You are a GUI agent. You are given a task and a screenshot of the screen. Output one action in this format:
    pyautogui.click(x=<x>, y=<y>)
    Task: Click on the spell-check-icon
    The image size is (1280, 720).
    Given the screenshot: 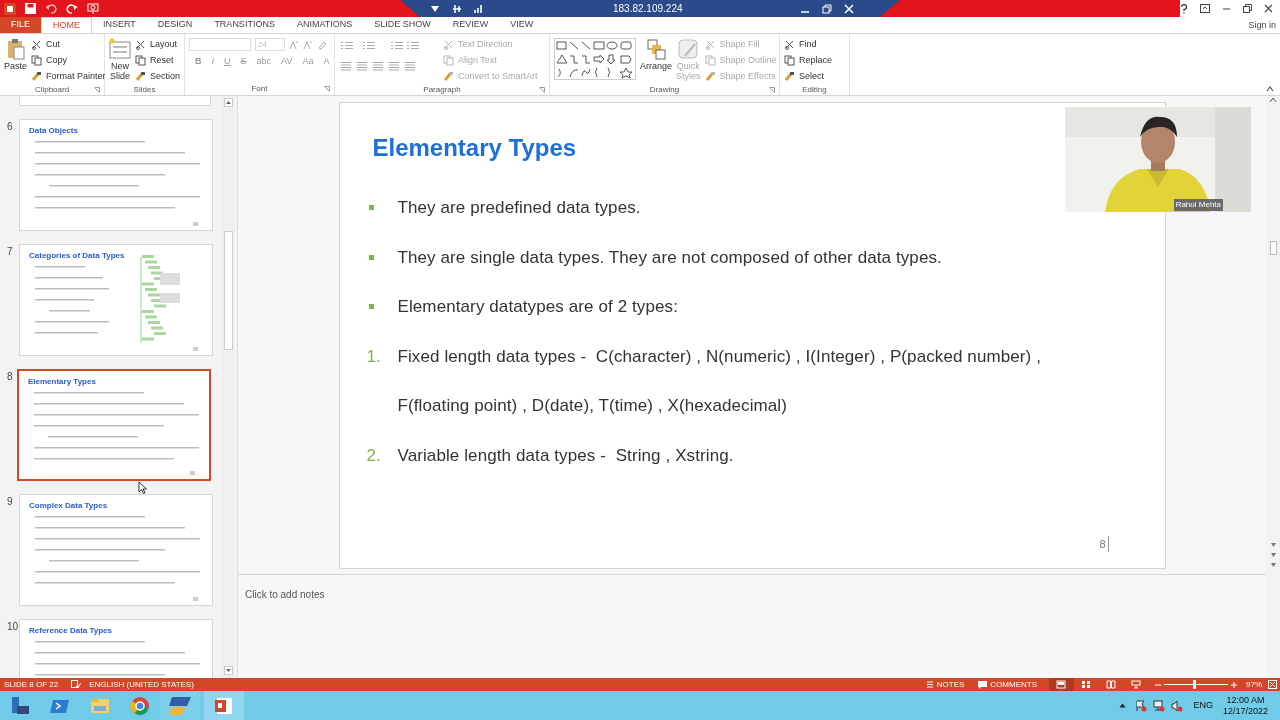 What is the action you would take?
    pyautogui.click(x=76, y=684)
    